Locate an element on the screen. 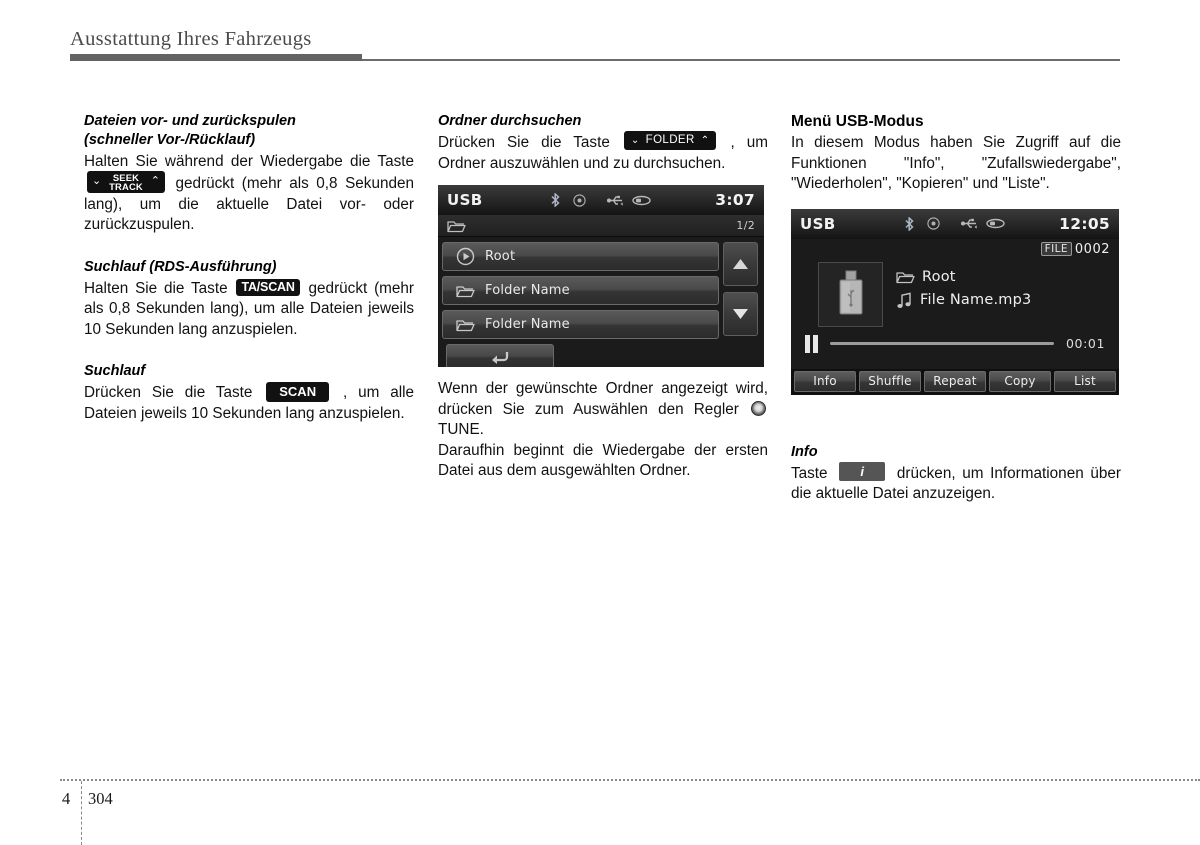 This screenshot has height=845, width=1200. file-meta-row: File Name.mp3 is located at coordinates (963, 300).